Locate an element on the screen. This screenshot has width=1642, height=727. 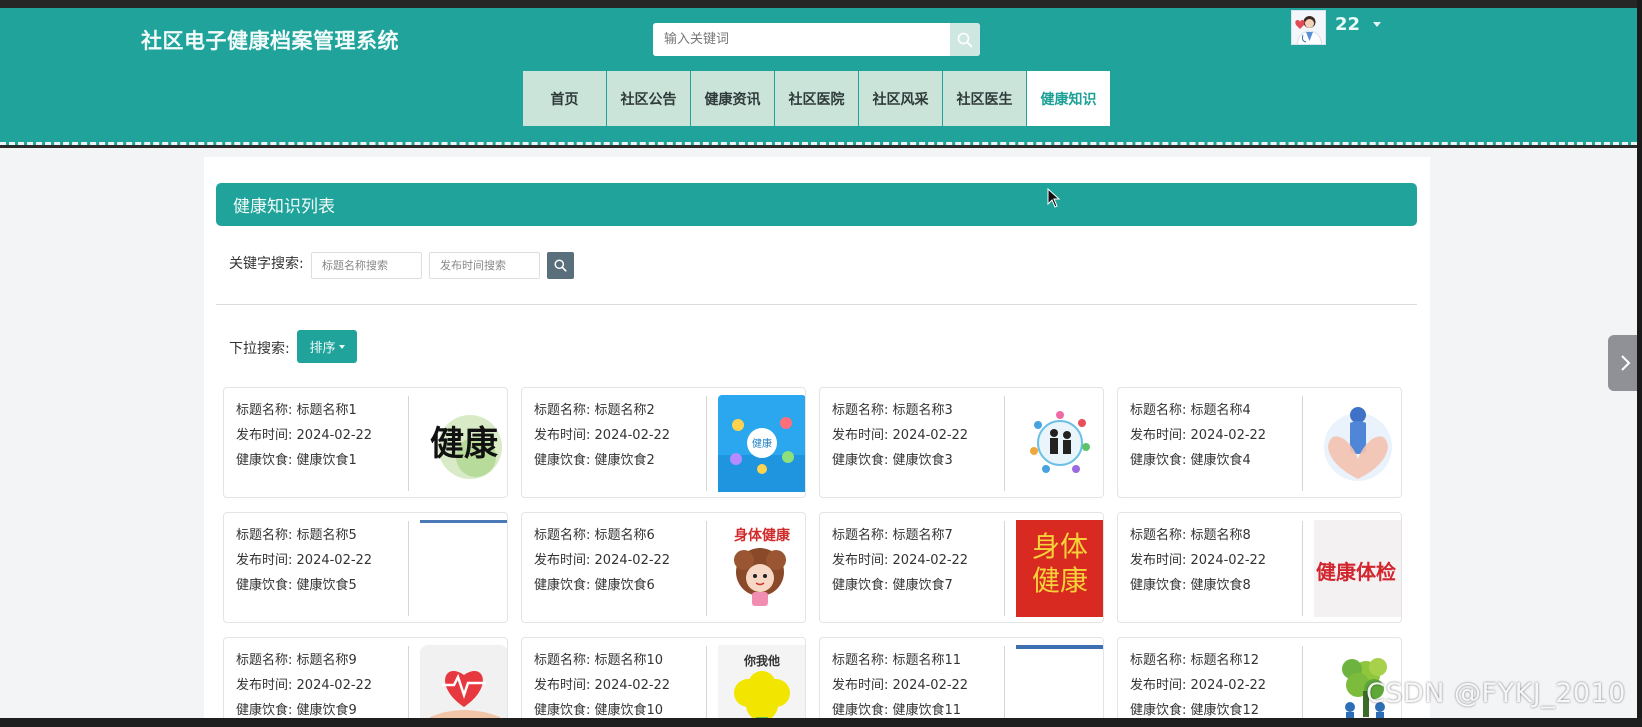
nav-item-doctors: 社区医生 is located at coordinates (984, 98).